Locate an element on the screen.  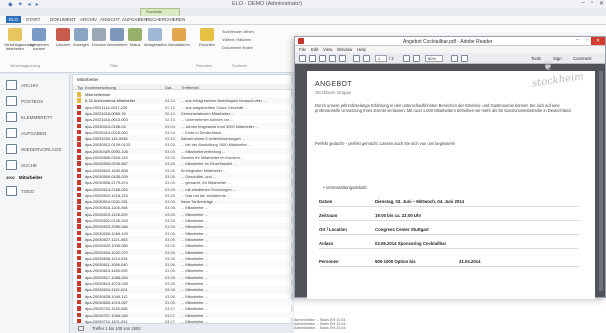
page-number-input: 1 is located at coordinates (381, 58).